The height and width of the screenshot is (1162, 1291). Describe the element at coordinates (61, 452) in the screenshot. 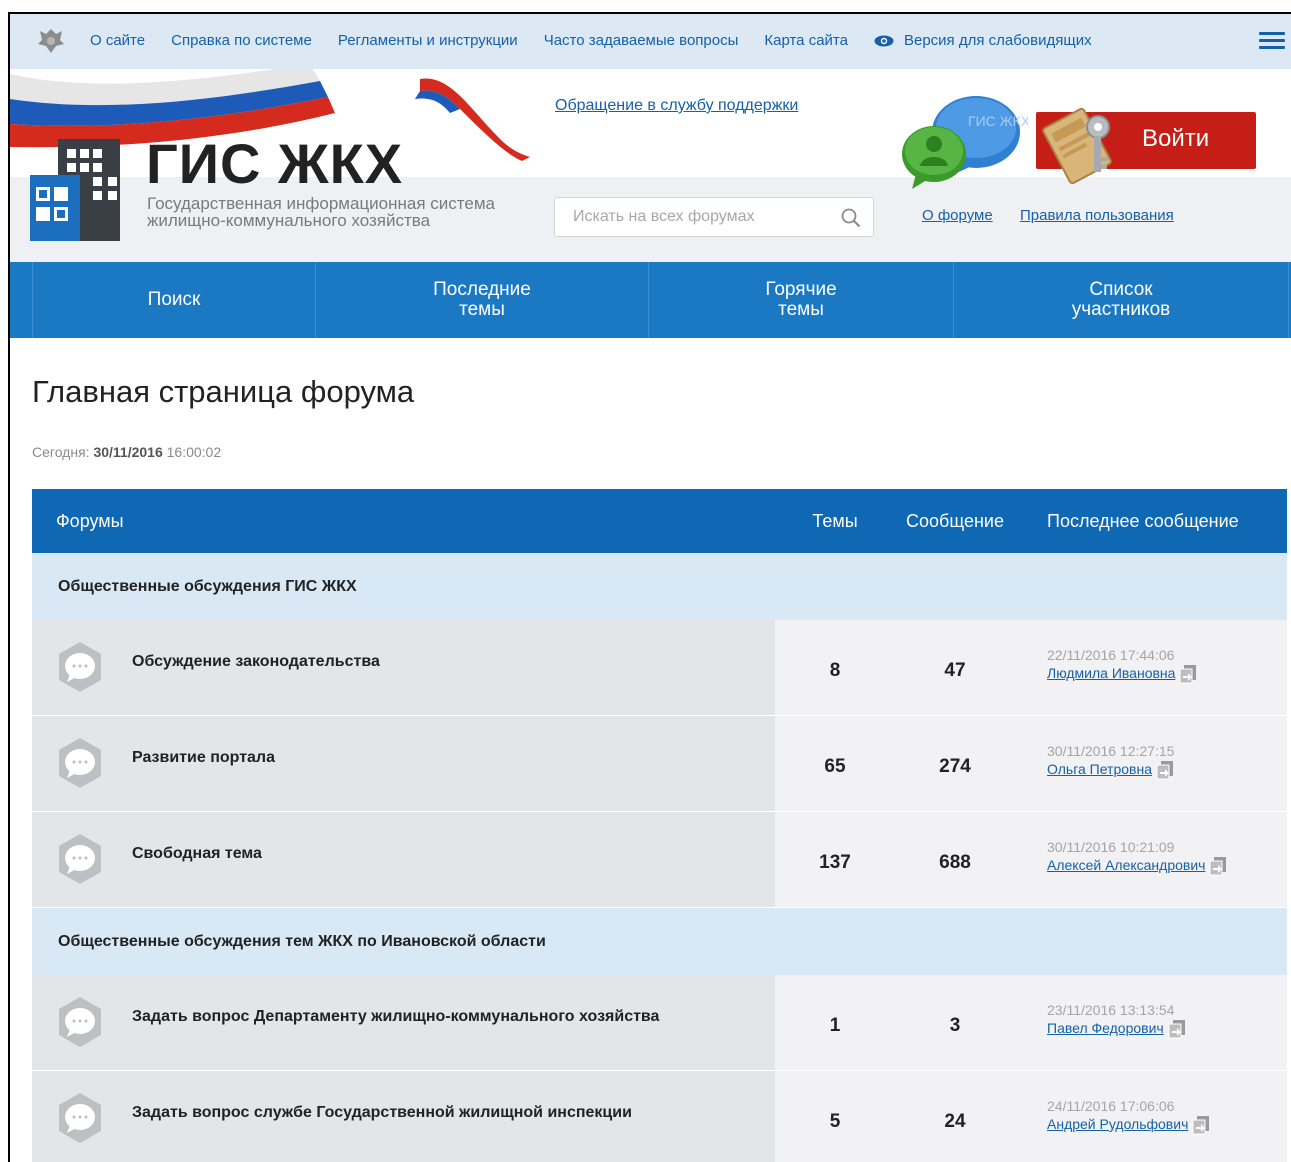

I see `today-label: Сегодня:` at that location.